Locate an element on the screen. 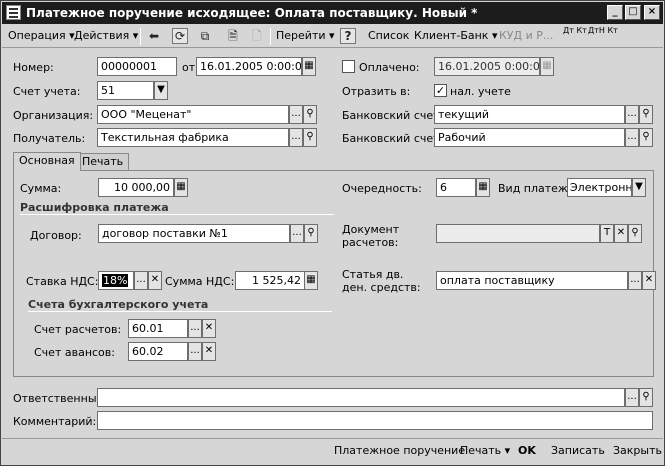  settlement-clear-icon: ✕ is located at coordinates (621, 233).